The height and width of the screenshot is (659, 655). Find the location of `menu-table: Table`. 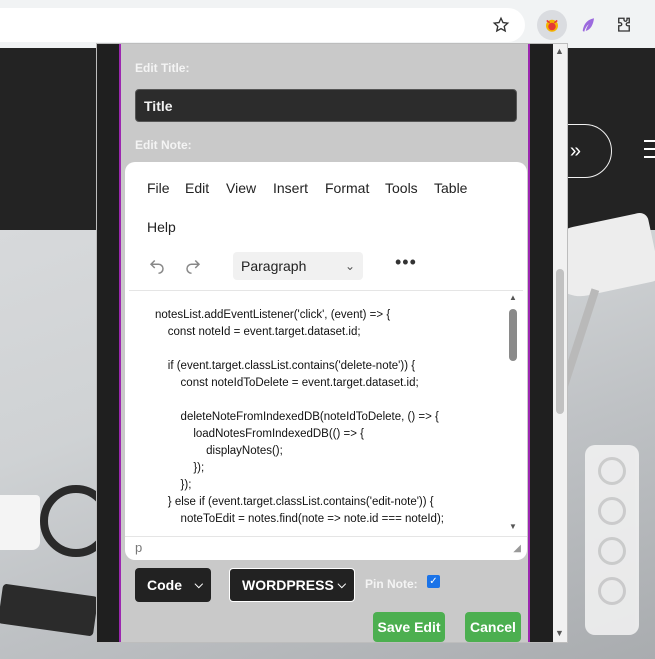

menu-table: Table is located at coordinates (450, 188).